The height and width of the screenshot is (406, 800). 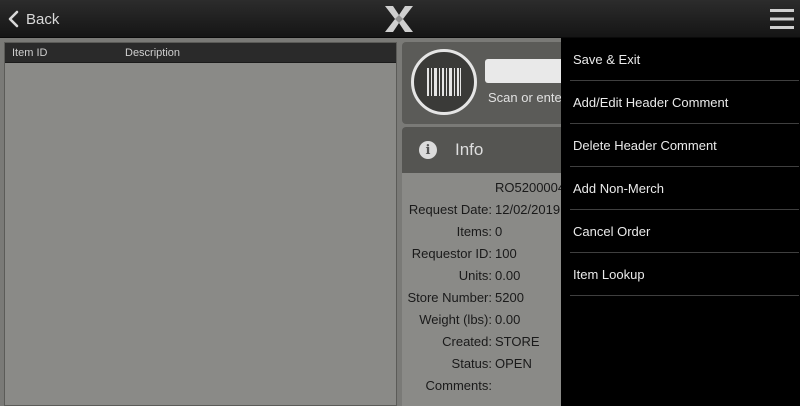 What do you see at coordinates (527, 97) in the screenshot?
I see `scan-hint: Scan or enter` at bounding box center [527, 97].